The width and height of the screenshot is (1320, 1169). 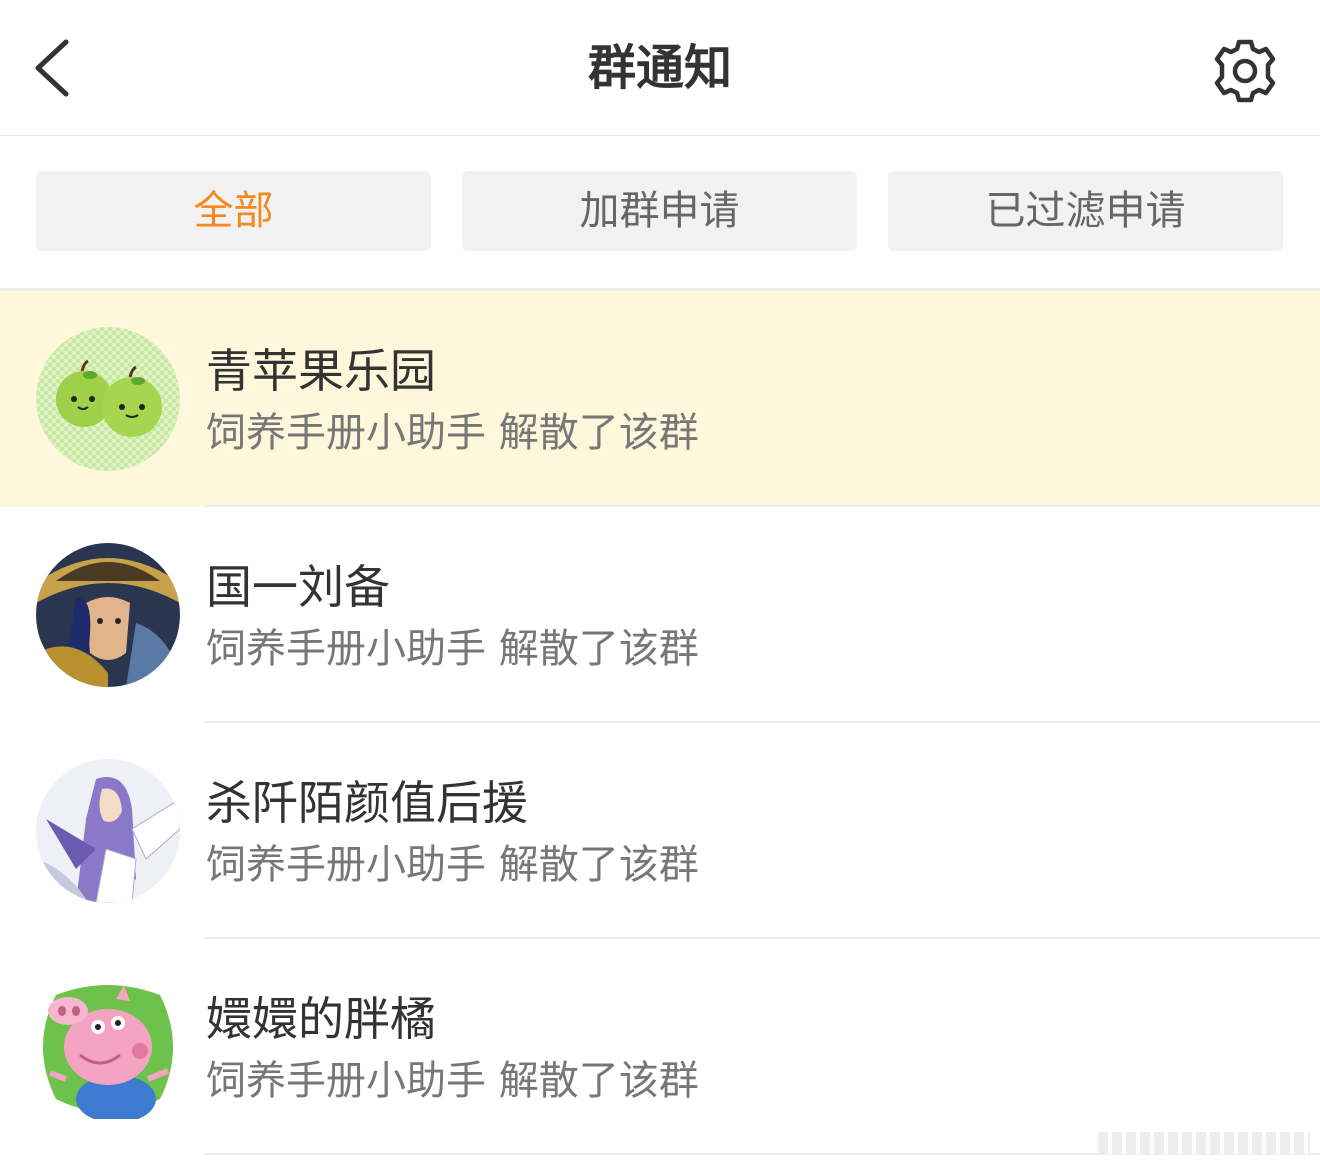 What do you see at coordinates (108, 399) in the screenshot?
I see `green-apples-avatar` at bounding box center [108, 399].